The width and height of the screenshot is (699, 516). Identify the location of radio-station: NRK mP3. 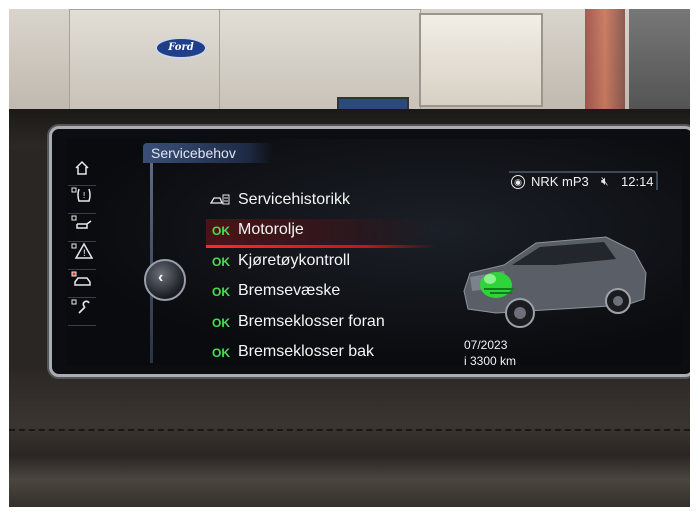
(560, 181).